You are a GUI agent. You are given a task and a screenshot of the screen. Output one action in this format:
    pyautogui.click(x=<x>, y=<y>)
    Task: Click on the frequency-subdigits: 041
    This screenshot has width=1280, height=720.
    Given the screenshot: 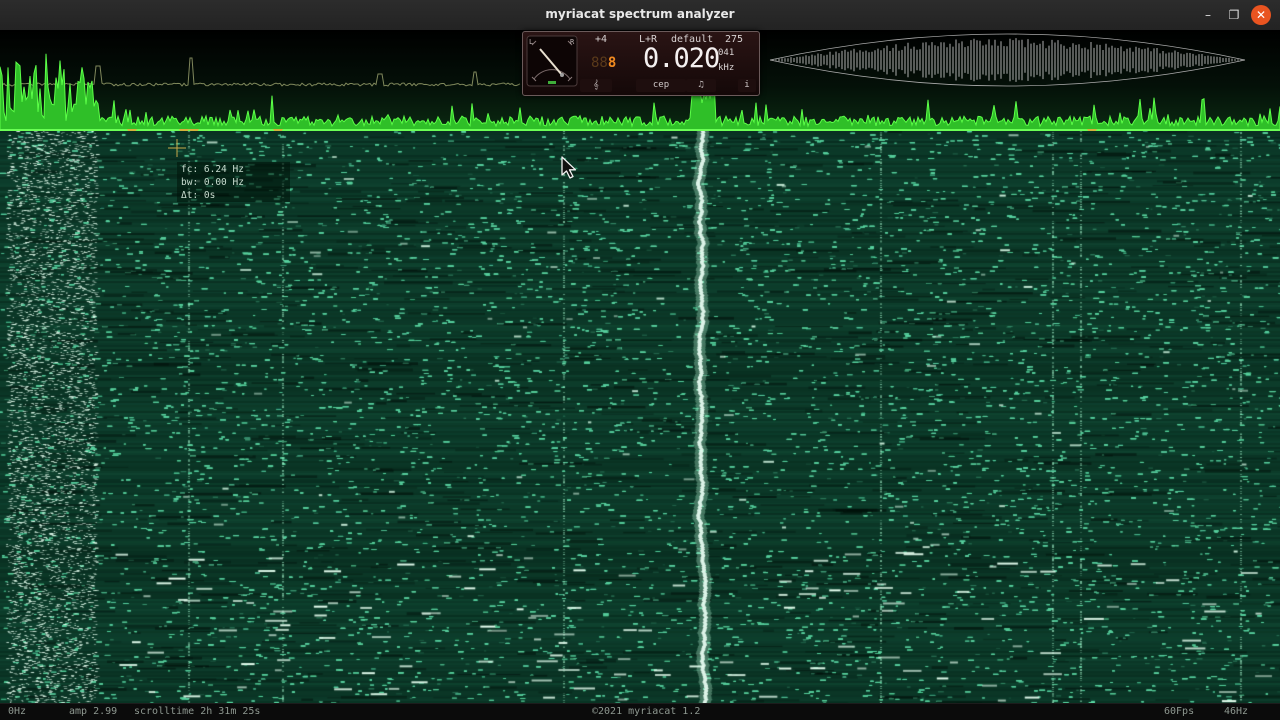 What is the action you would take?
    pyautogui.click(x=726, y=53)
    